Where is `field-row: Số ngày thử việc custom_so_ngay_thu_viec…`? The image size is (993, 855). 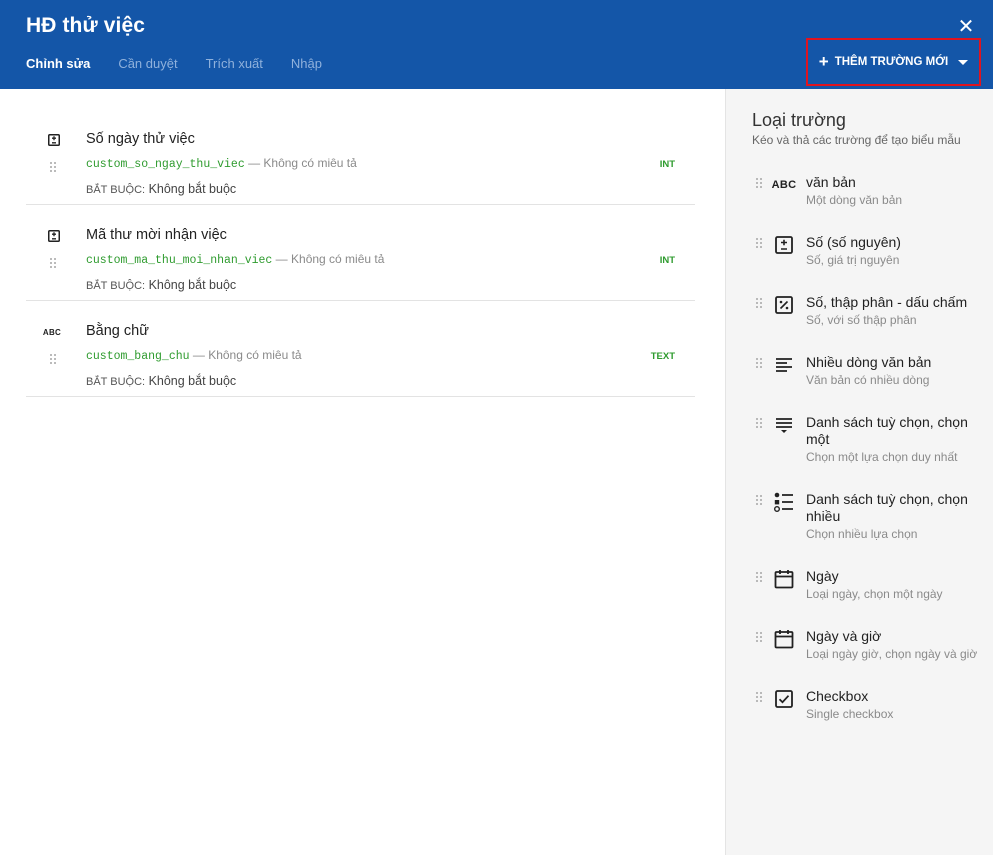 field-row: Số ngày thử việc custom_so_ngay_thu_viec… is located at coordinates (360, 157).